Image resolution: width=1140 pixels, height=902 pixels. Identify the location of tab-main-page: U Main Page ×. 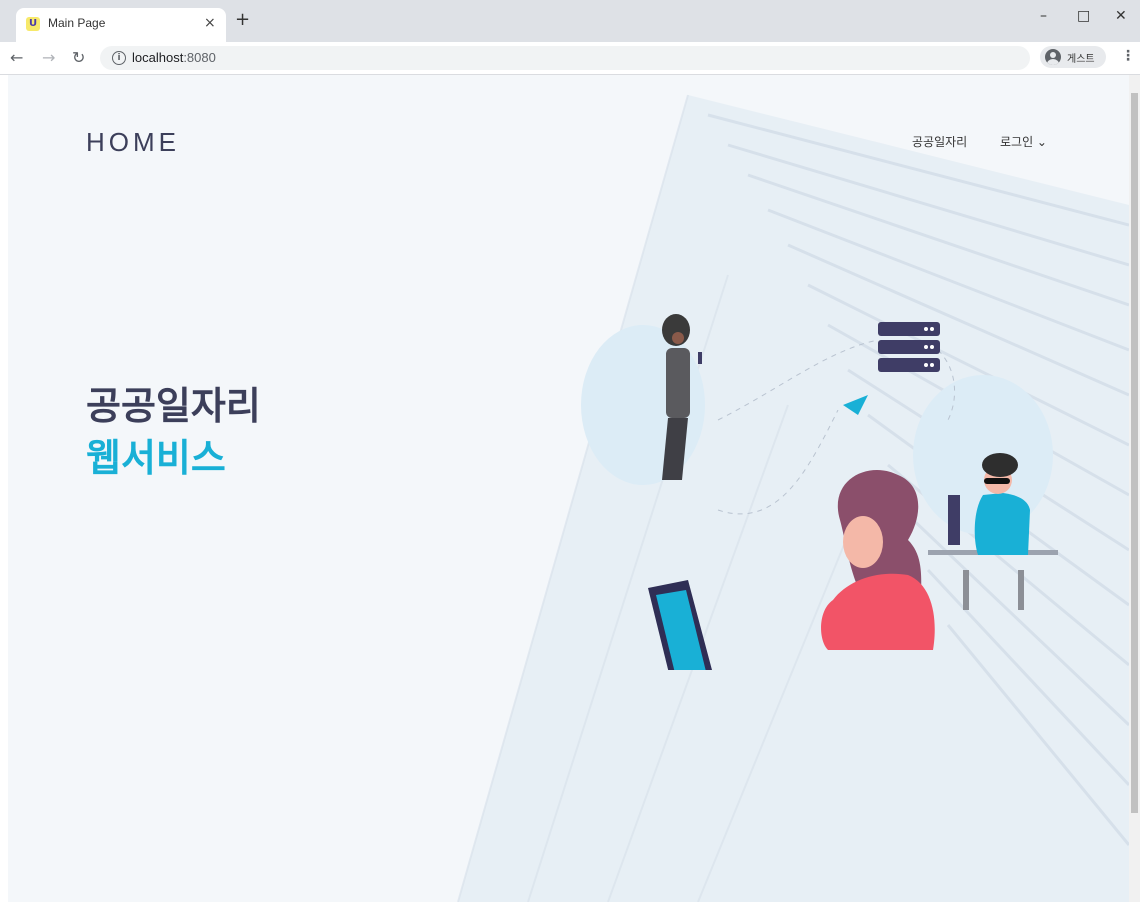
(121, 25).